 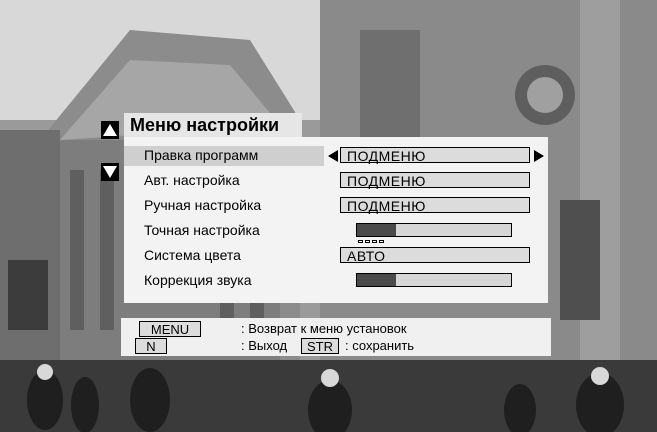 What do you see at coordinates (198, 280) in the screenshot?
I see `menu-item-label: Коррекция звука` at bounding box center [198, 280].